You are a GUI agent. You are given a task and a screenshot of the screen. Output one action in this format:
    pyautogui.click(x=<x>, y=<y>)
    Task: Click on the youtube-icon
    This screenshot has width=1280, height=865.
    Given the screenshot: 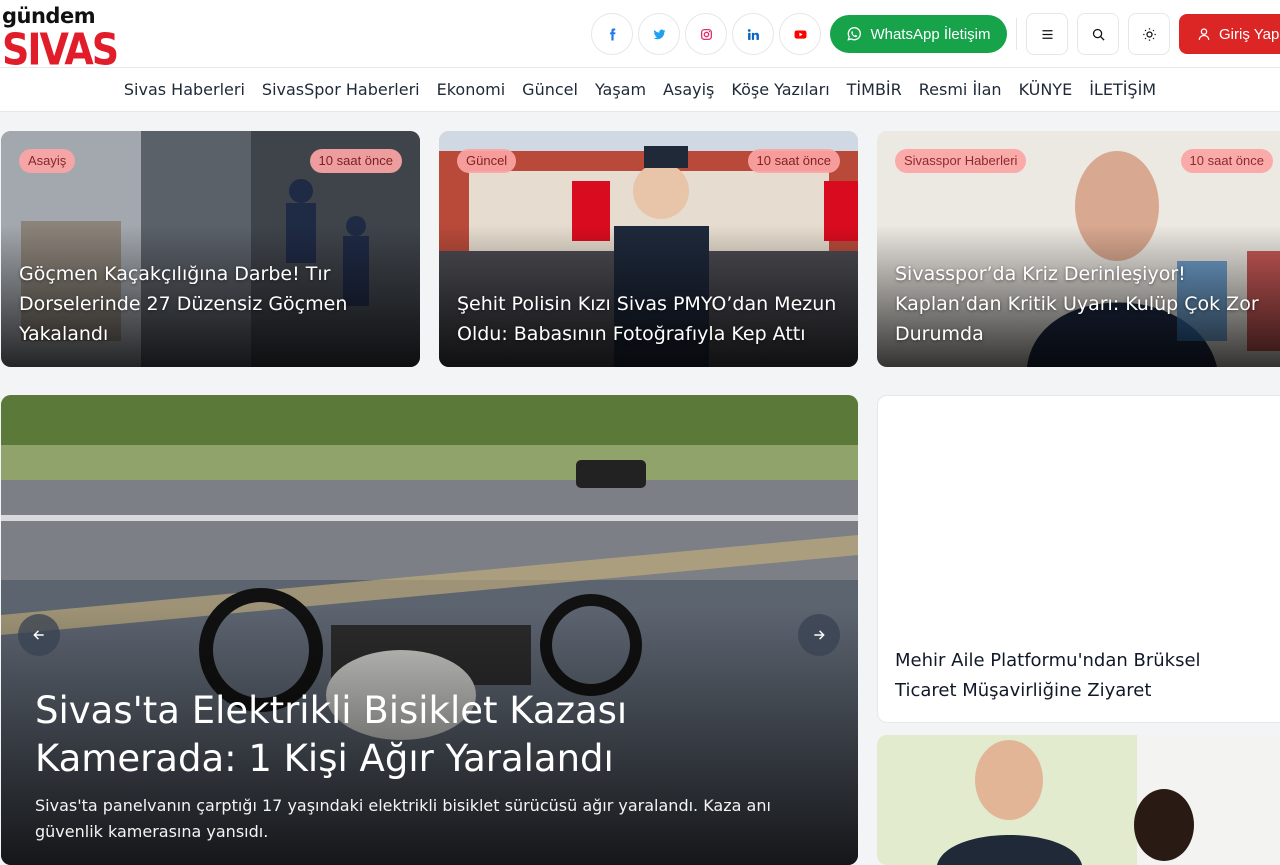 What is the action you would take?
    pyautogui.click(x=800, y=34)
    